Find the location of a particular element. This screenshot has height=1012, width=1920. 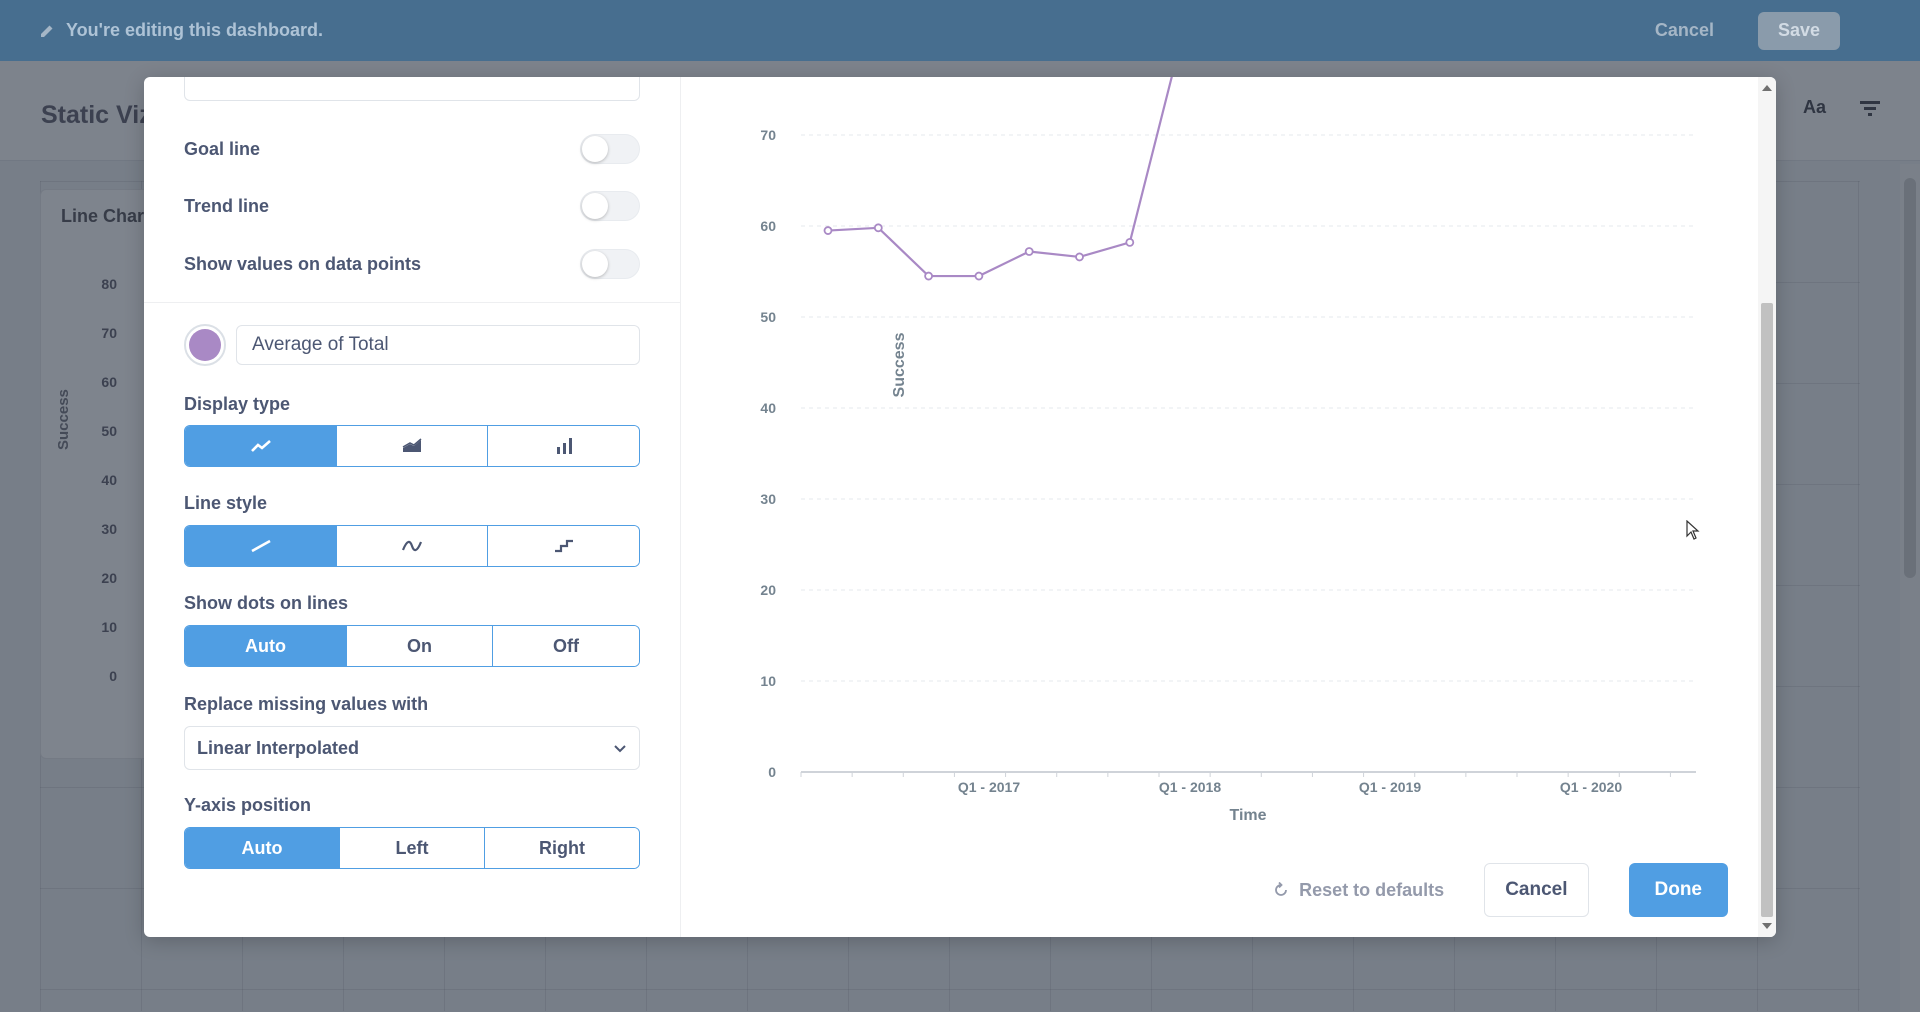

card-y-tick: 20 is located at coordinates (109, 578).